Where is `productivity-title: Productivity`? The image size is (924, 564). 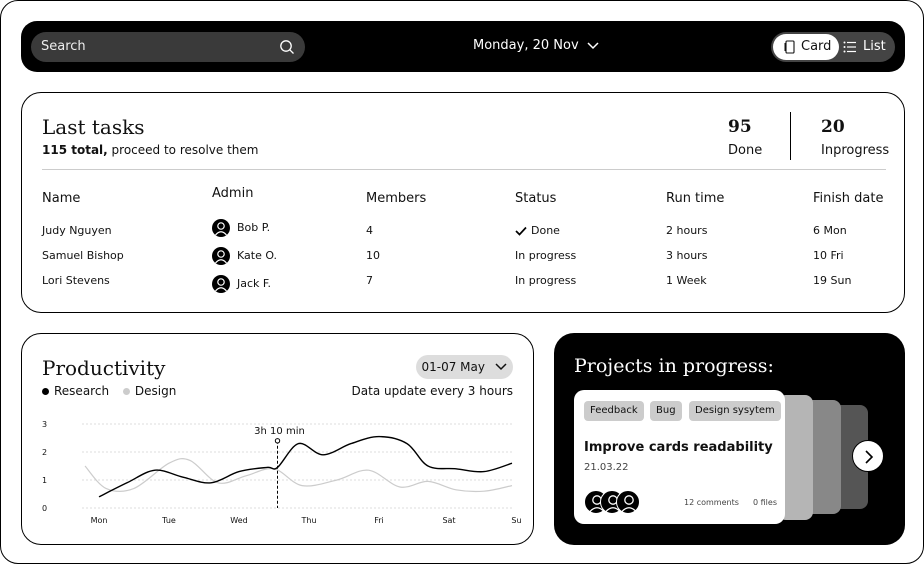 productivity-title: Productivity is located at coordinates (104, 368).